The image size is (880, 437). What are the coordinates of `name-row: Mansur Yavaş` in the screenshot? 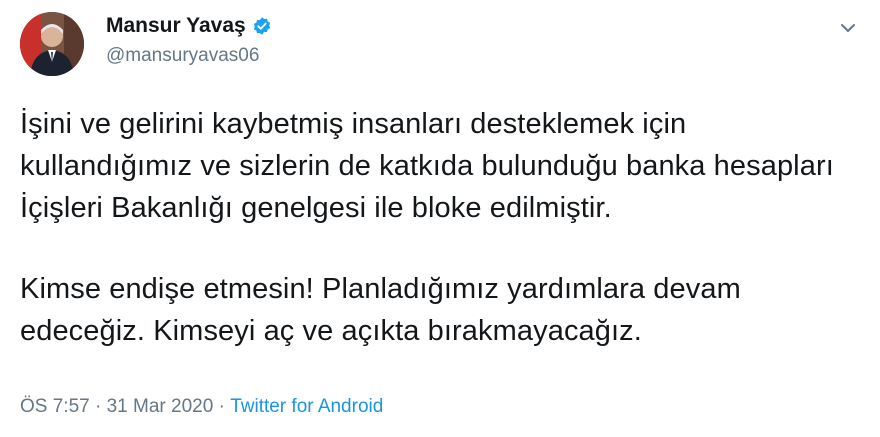 It's located at (189, 26).